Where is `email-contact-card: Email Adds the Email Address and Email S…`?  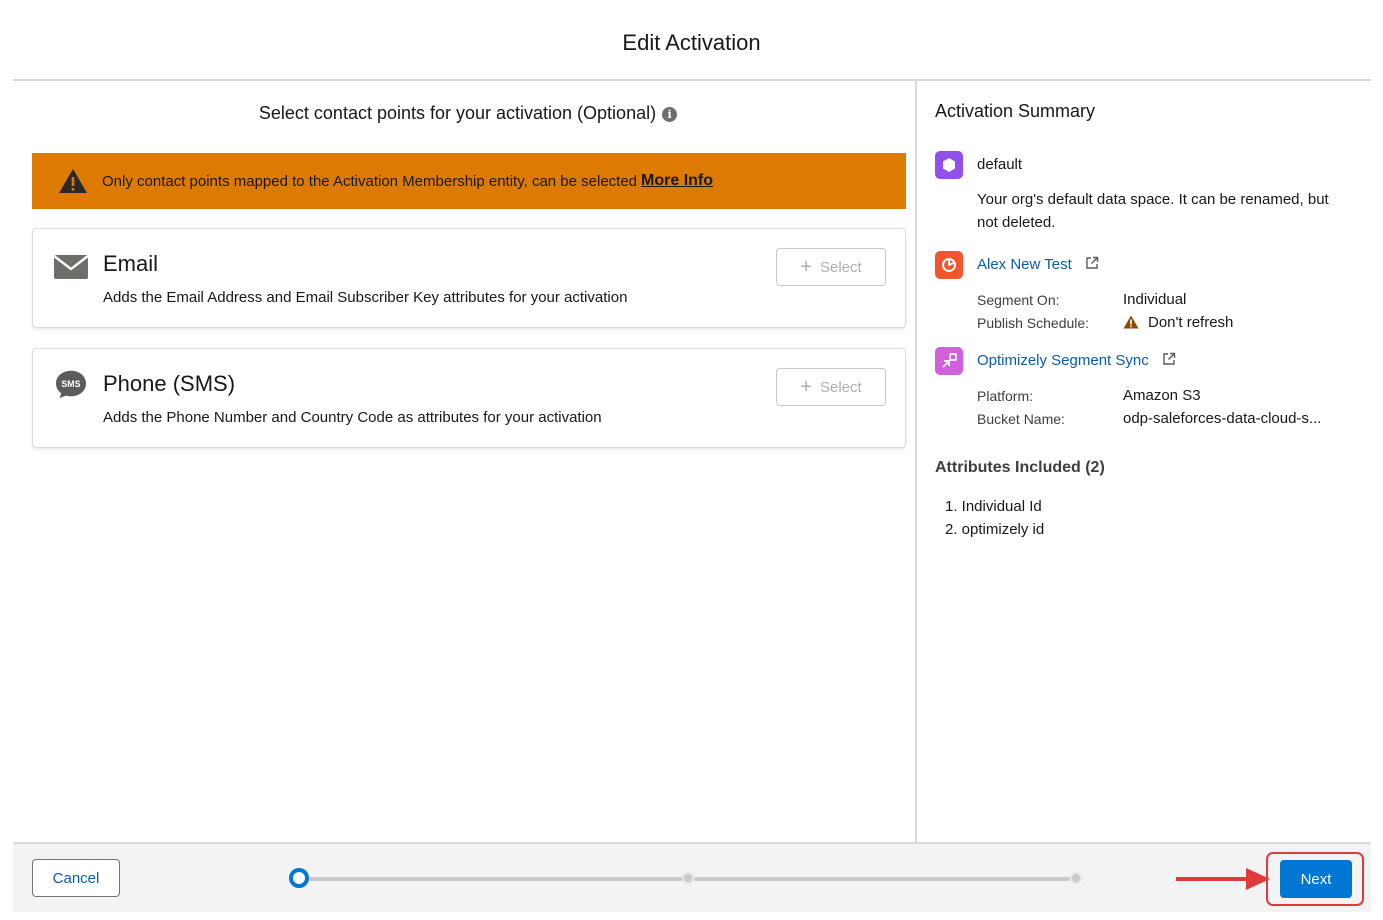
email-contact-card: Email Adds the Email Address and Email S… is located at coordinates (469, 278).